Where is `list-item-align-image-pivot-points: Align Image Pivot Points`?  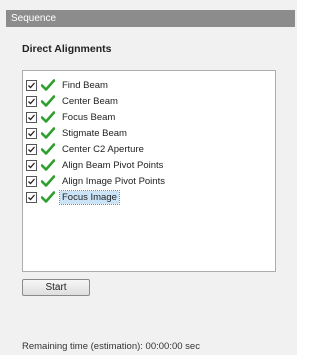 list-item-align-image-pivot-points: Align Image Pivot Points is located at coordinates (96, 181).